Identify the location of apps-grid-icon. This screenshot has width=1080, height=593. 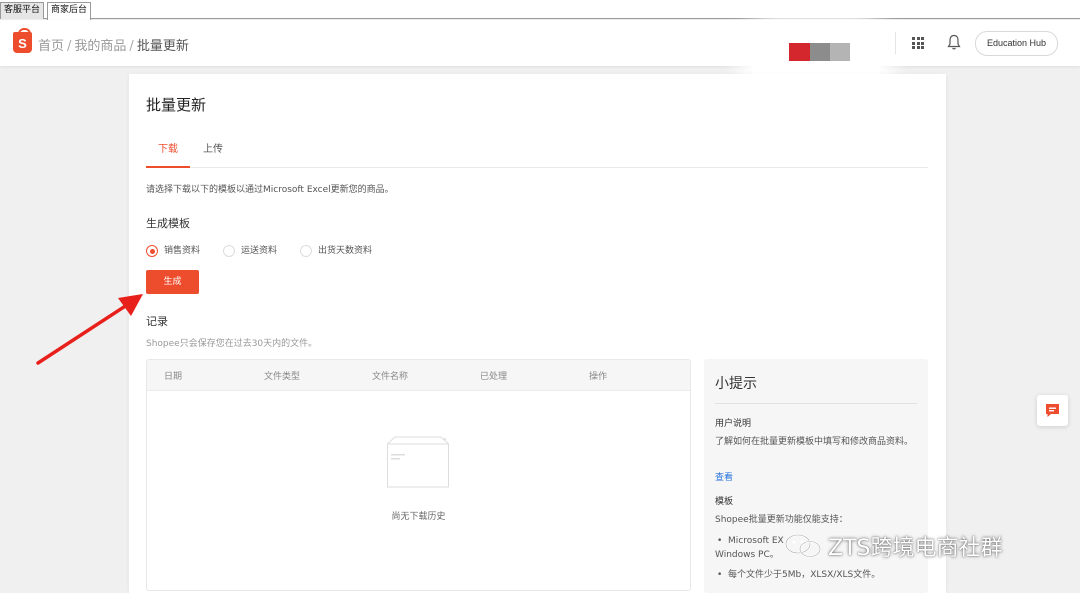
(918, 43).